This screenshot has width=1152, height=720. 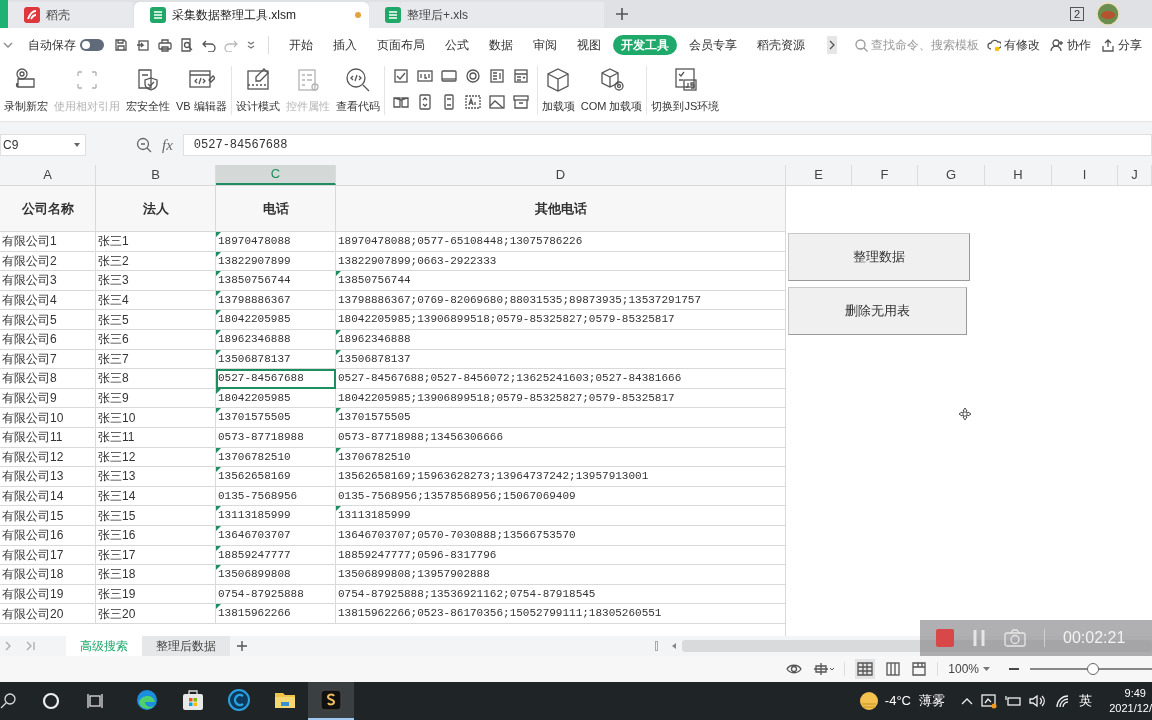 I want to click on sheet-tab: 整理后数据, so click(x=186, y=646).